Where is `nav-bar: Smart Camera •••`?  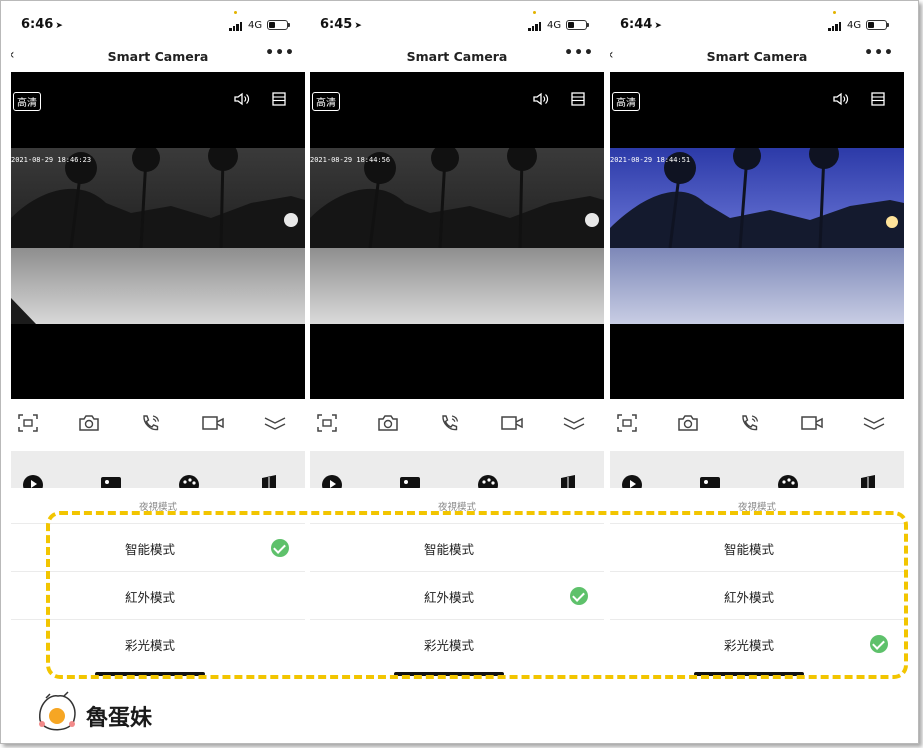
nav-bar: Smart Camera ••• is located at coordinates (457, 58).